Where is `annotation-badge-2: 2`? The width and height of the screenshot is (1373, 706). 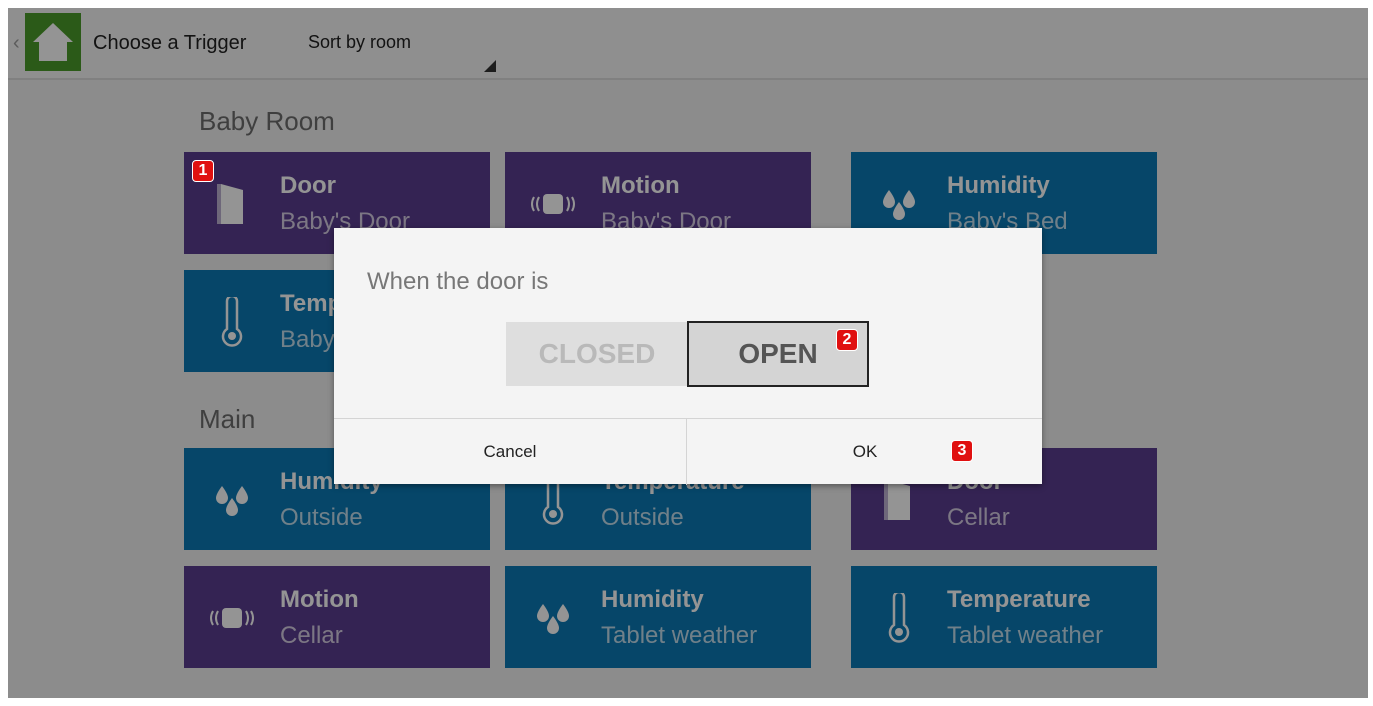 annotation-badge-2: 2 is located at coordinates (847, 340).